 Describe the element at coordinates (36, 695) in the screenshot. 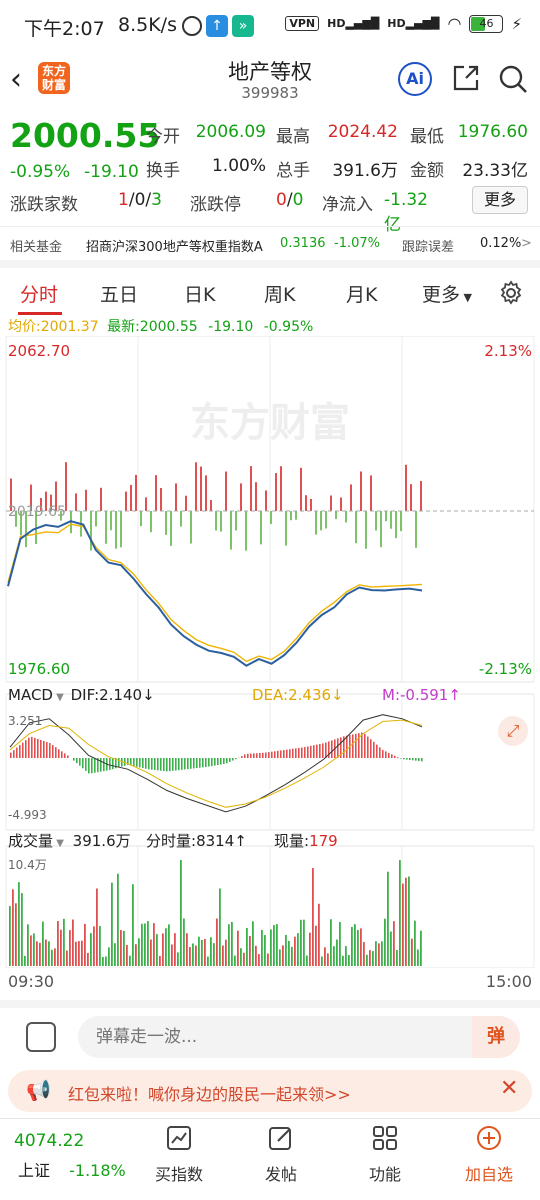

I see `macd-selector: MACD ▼` at that location.